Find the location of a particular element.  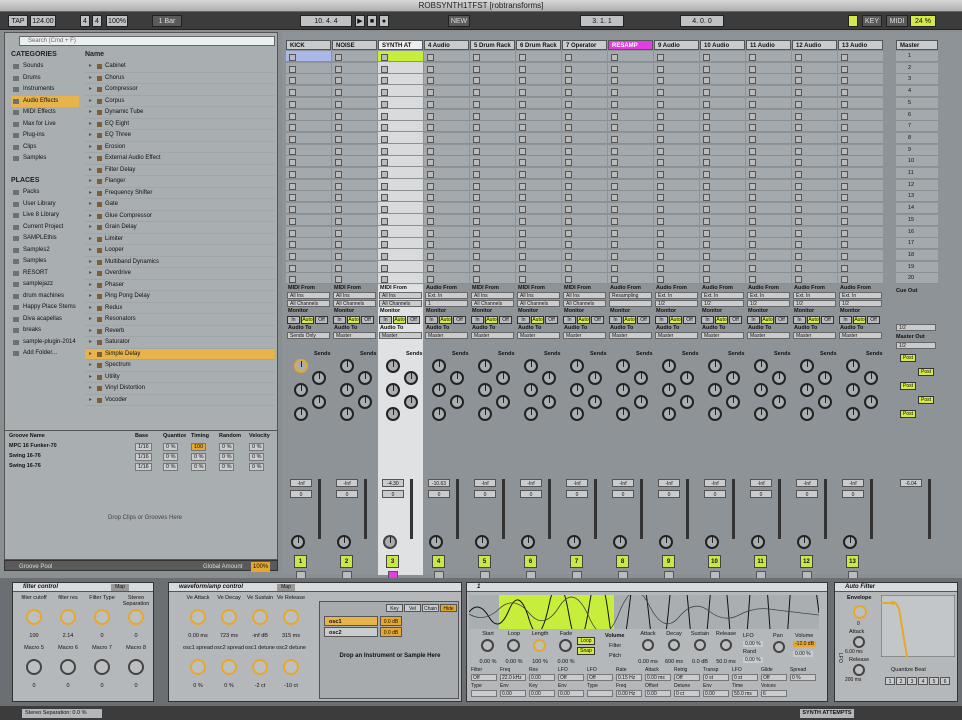

signature-numerator: 4 is located at coordinates (85, 21).